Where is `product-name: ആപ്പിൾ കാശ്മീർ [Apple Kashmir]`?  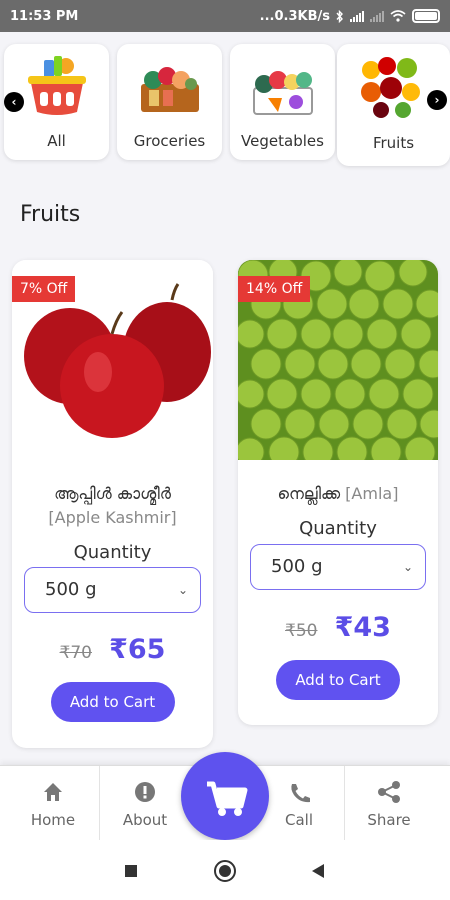 product-name: ആപ്പിൾ കാശ്മീർ [Apple Kashmir] is located at coordinates (112, 506).